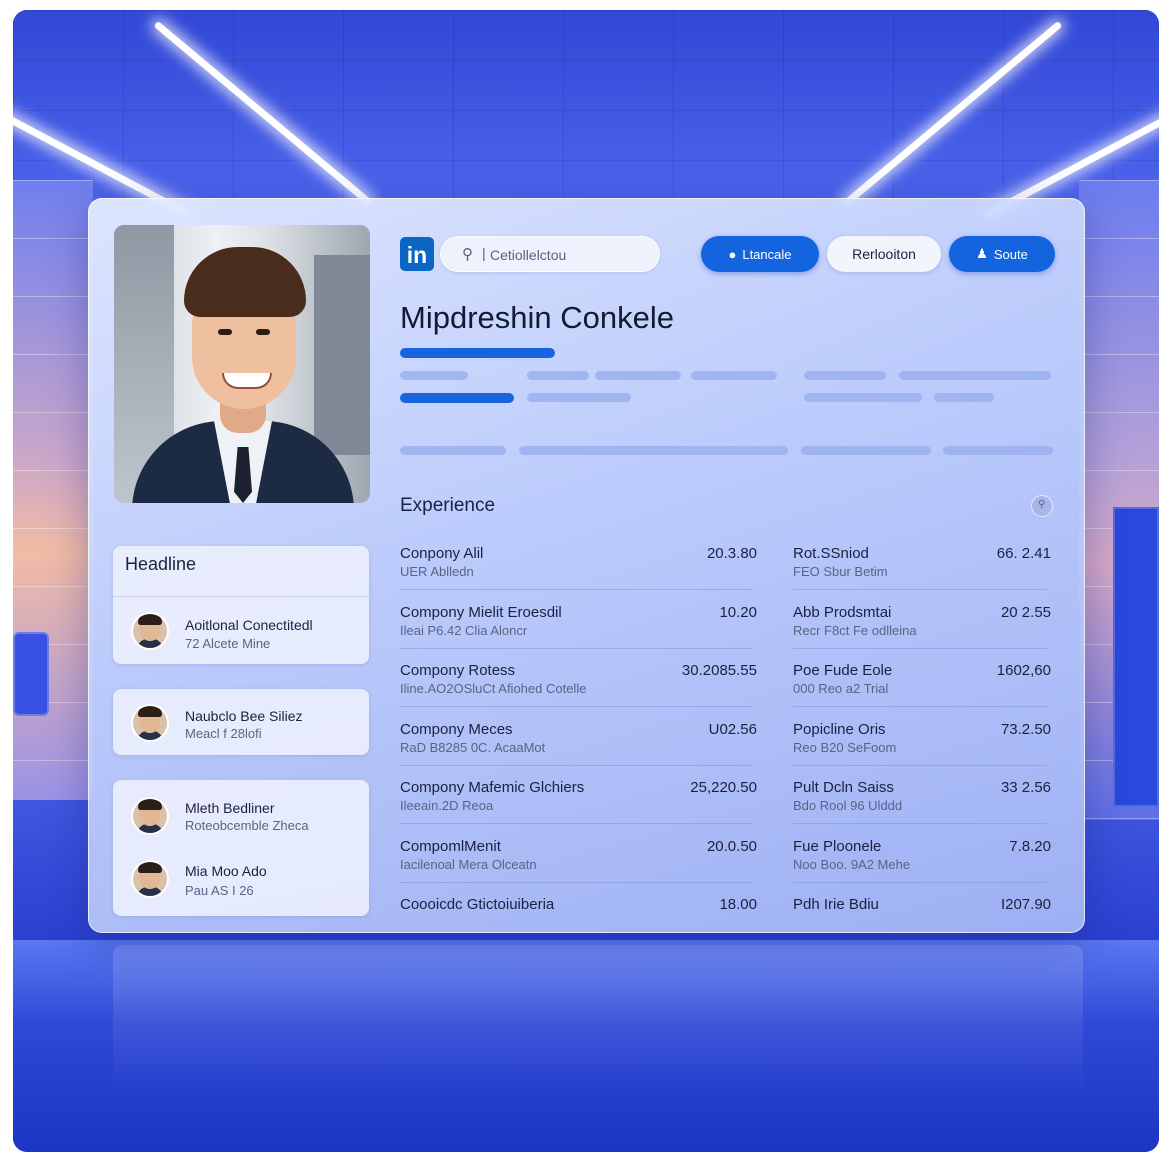 Image resolution: width=1171 pixels, height=1152 pixels. What do you see at coordinates (342, 355) in the screenshot?
I see `photo-background` at bounding box center [342, 355].